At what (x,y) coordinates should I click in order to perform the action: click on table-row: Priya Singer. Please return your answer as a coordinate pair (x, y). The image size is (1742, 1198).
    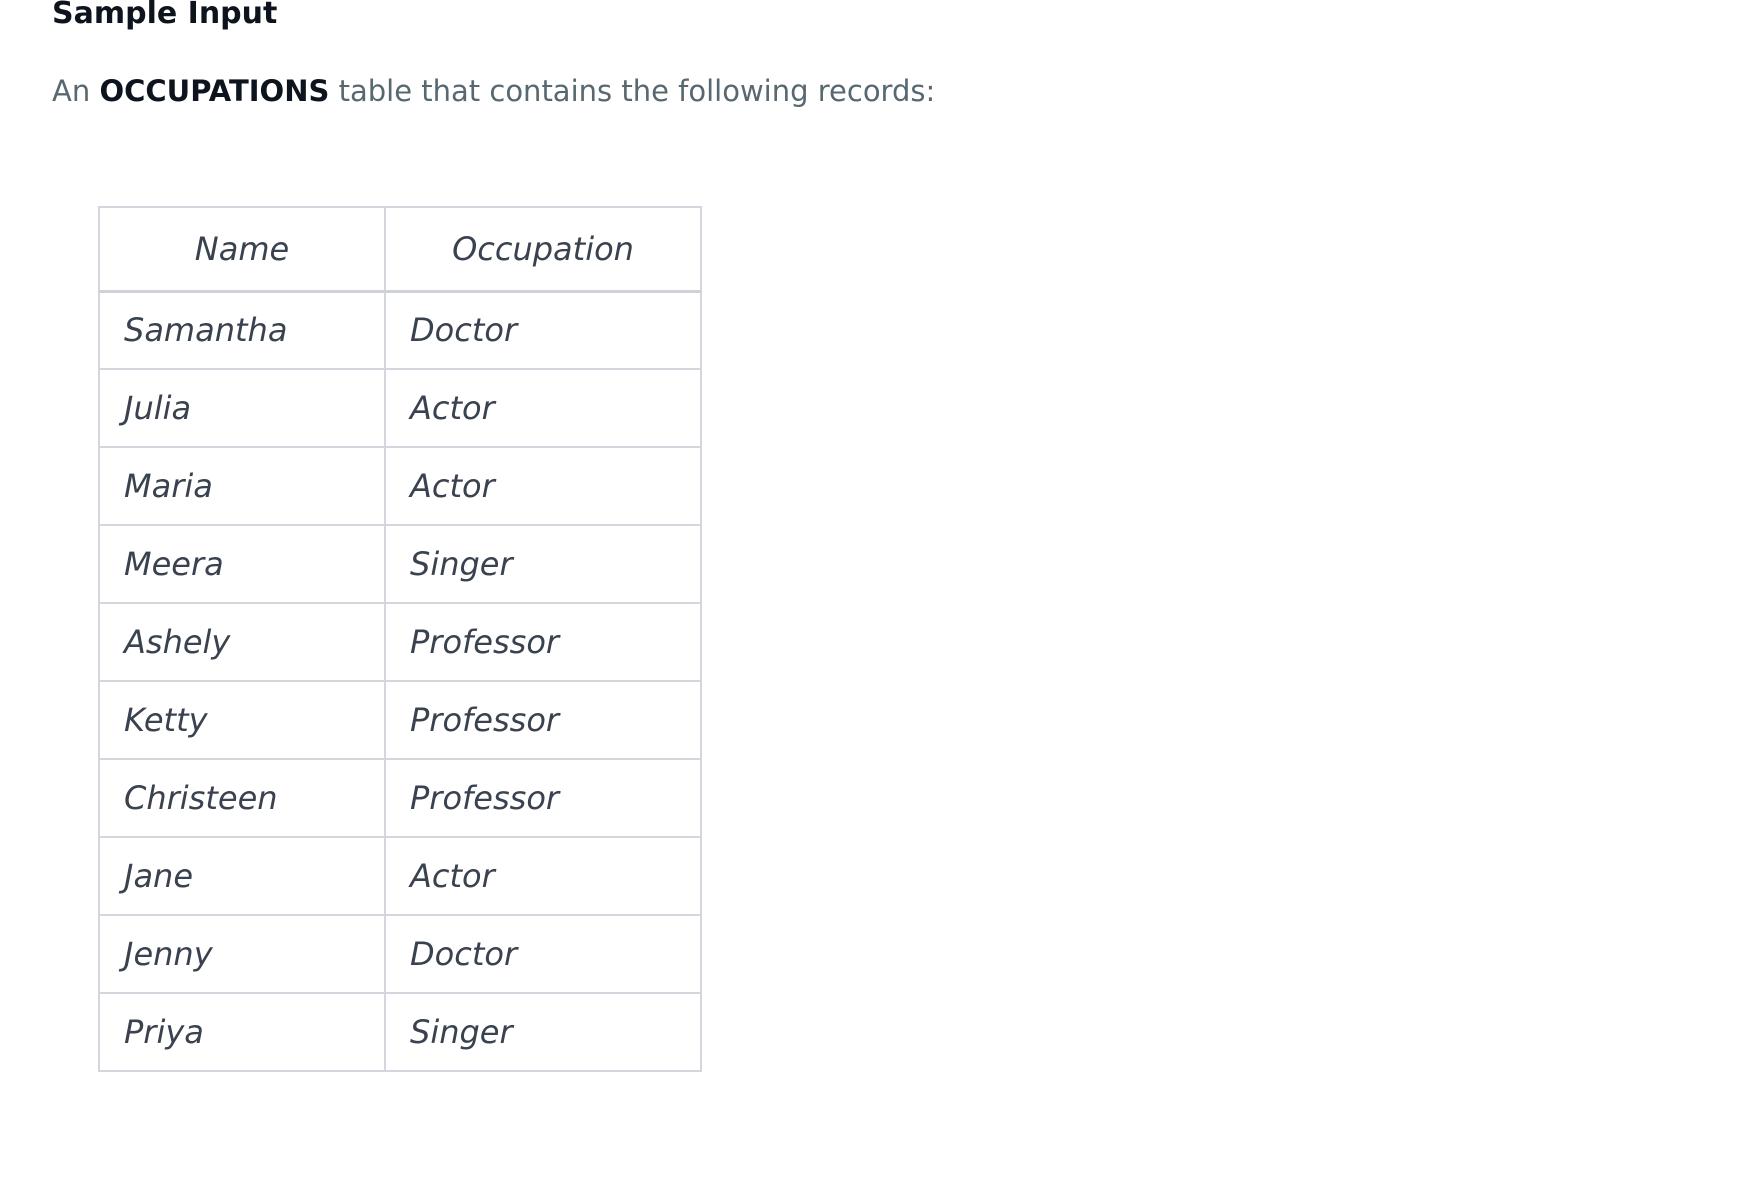
    Looking at the image, I should click on (400, 1032).